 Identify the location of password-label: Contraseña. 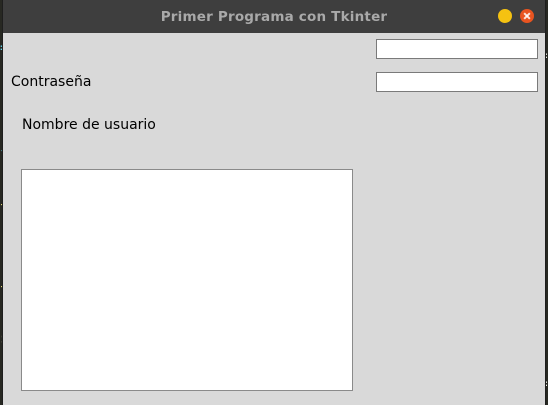
(51, 82).